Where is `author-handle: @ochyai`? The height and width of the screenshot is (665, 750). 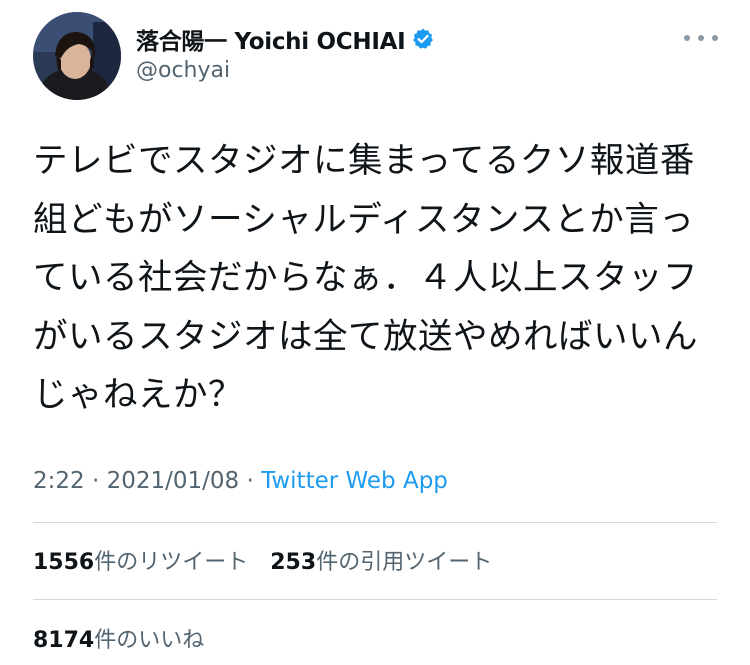 author-handle: @ochyai is located at coordinates (183, 70).